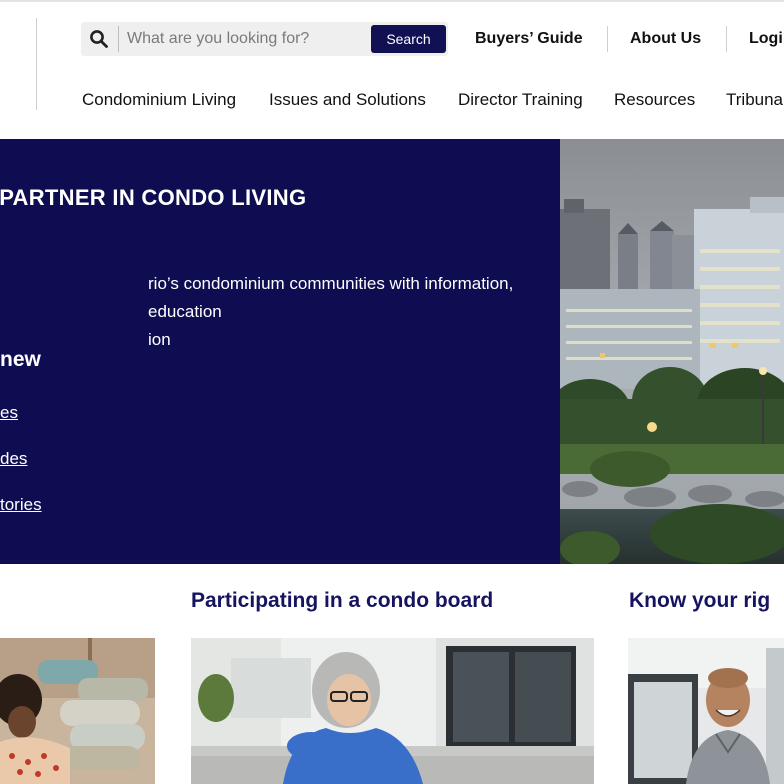  I want to click on logo-divider, so click(36, 64).